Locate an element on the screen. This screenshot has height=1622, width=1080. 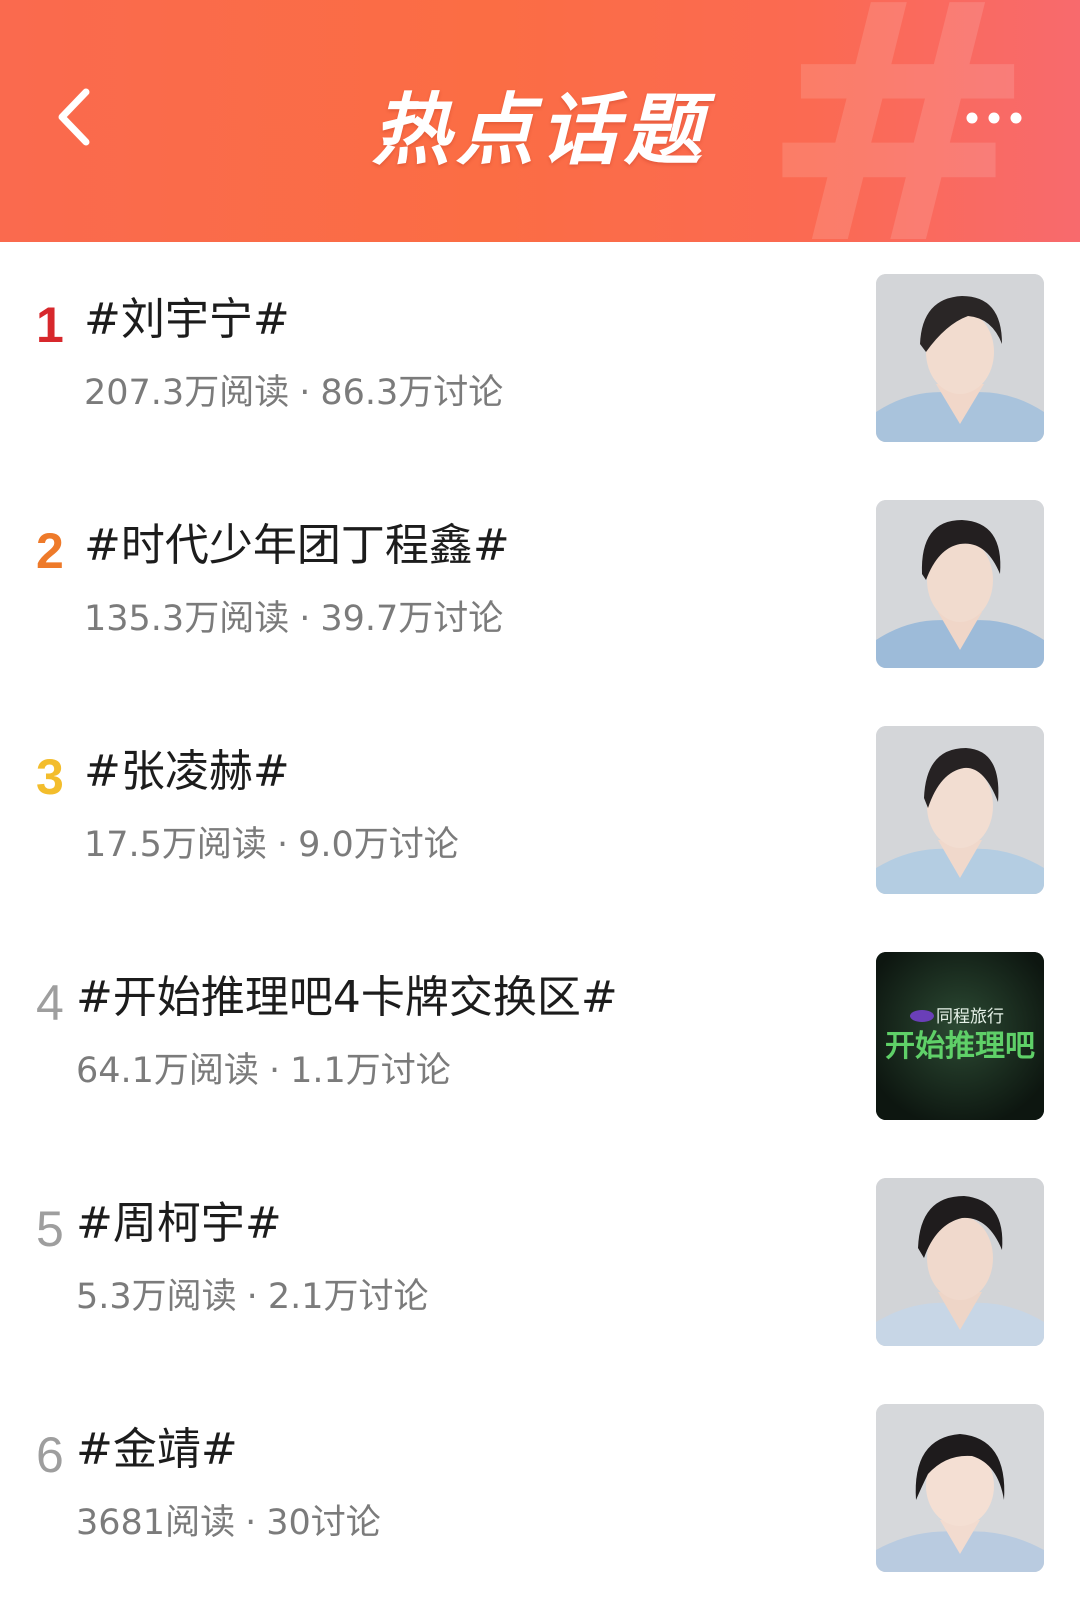
rank-number: 1 is located at coordinates (50, 325).